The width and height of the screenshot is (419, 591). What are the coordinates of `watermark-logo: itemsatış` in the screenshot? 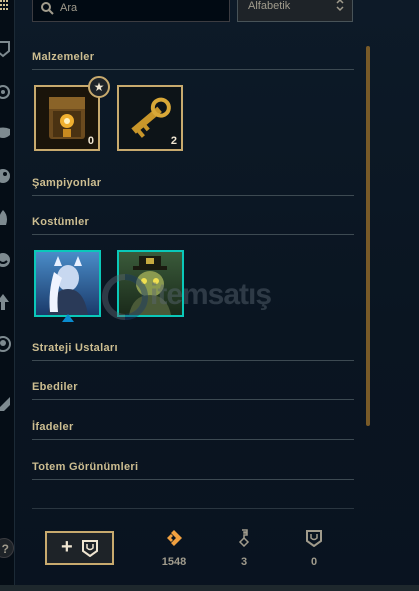 It's located at (220, 297).